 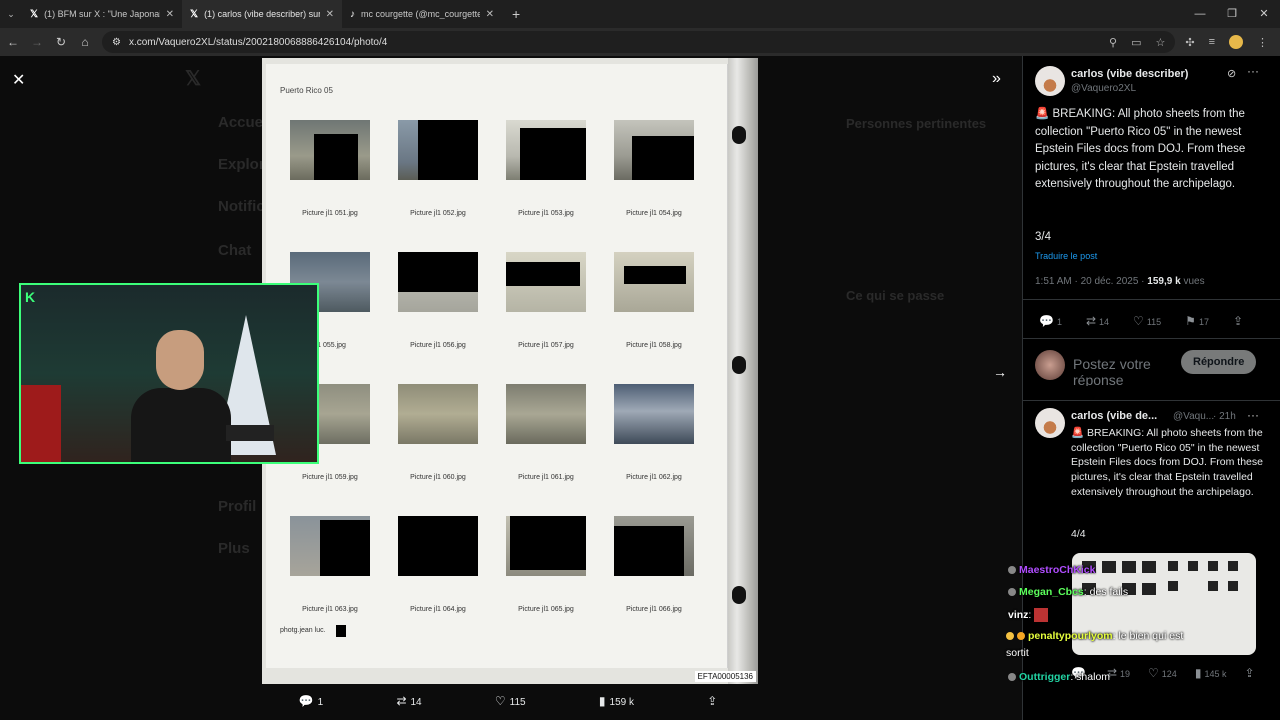 What do you see at coordinates (1136, 42) in the screenshot?
I see `cast-icon: ▭` at bounding box center [1136, 42].